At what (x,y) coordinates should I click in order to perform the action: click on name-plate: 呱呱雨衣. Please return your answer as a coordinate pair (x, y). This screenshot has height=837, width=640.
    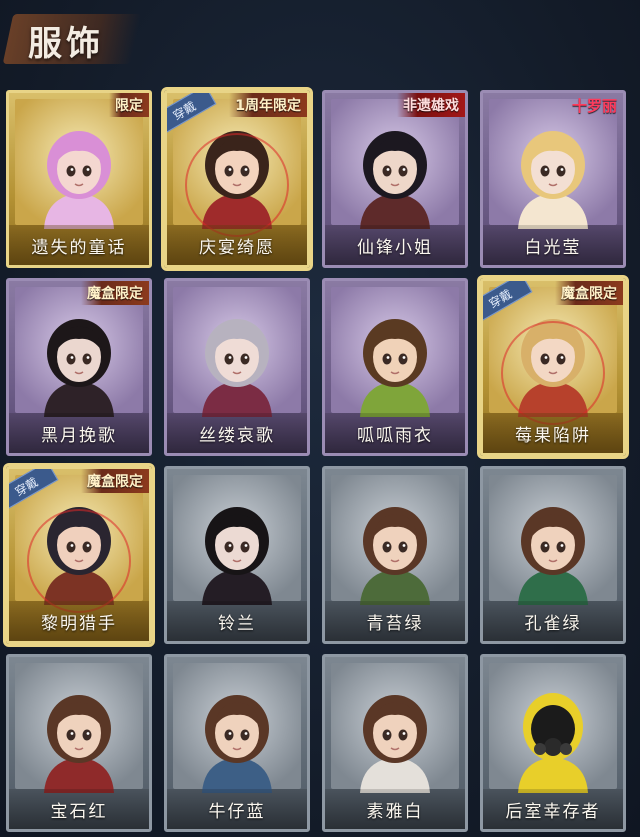
    Looking at the image, I should click on (395, 433).